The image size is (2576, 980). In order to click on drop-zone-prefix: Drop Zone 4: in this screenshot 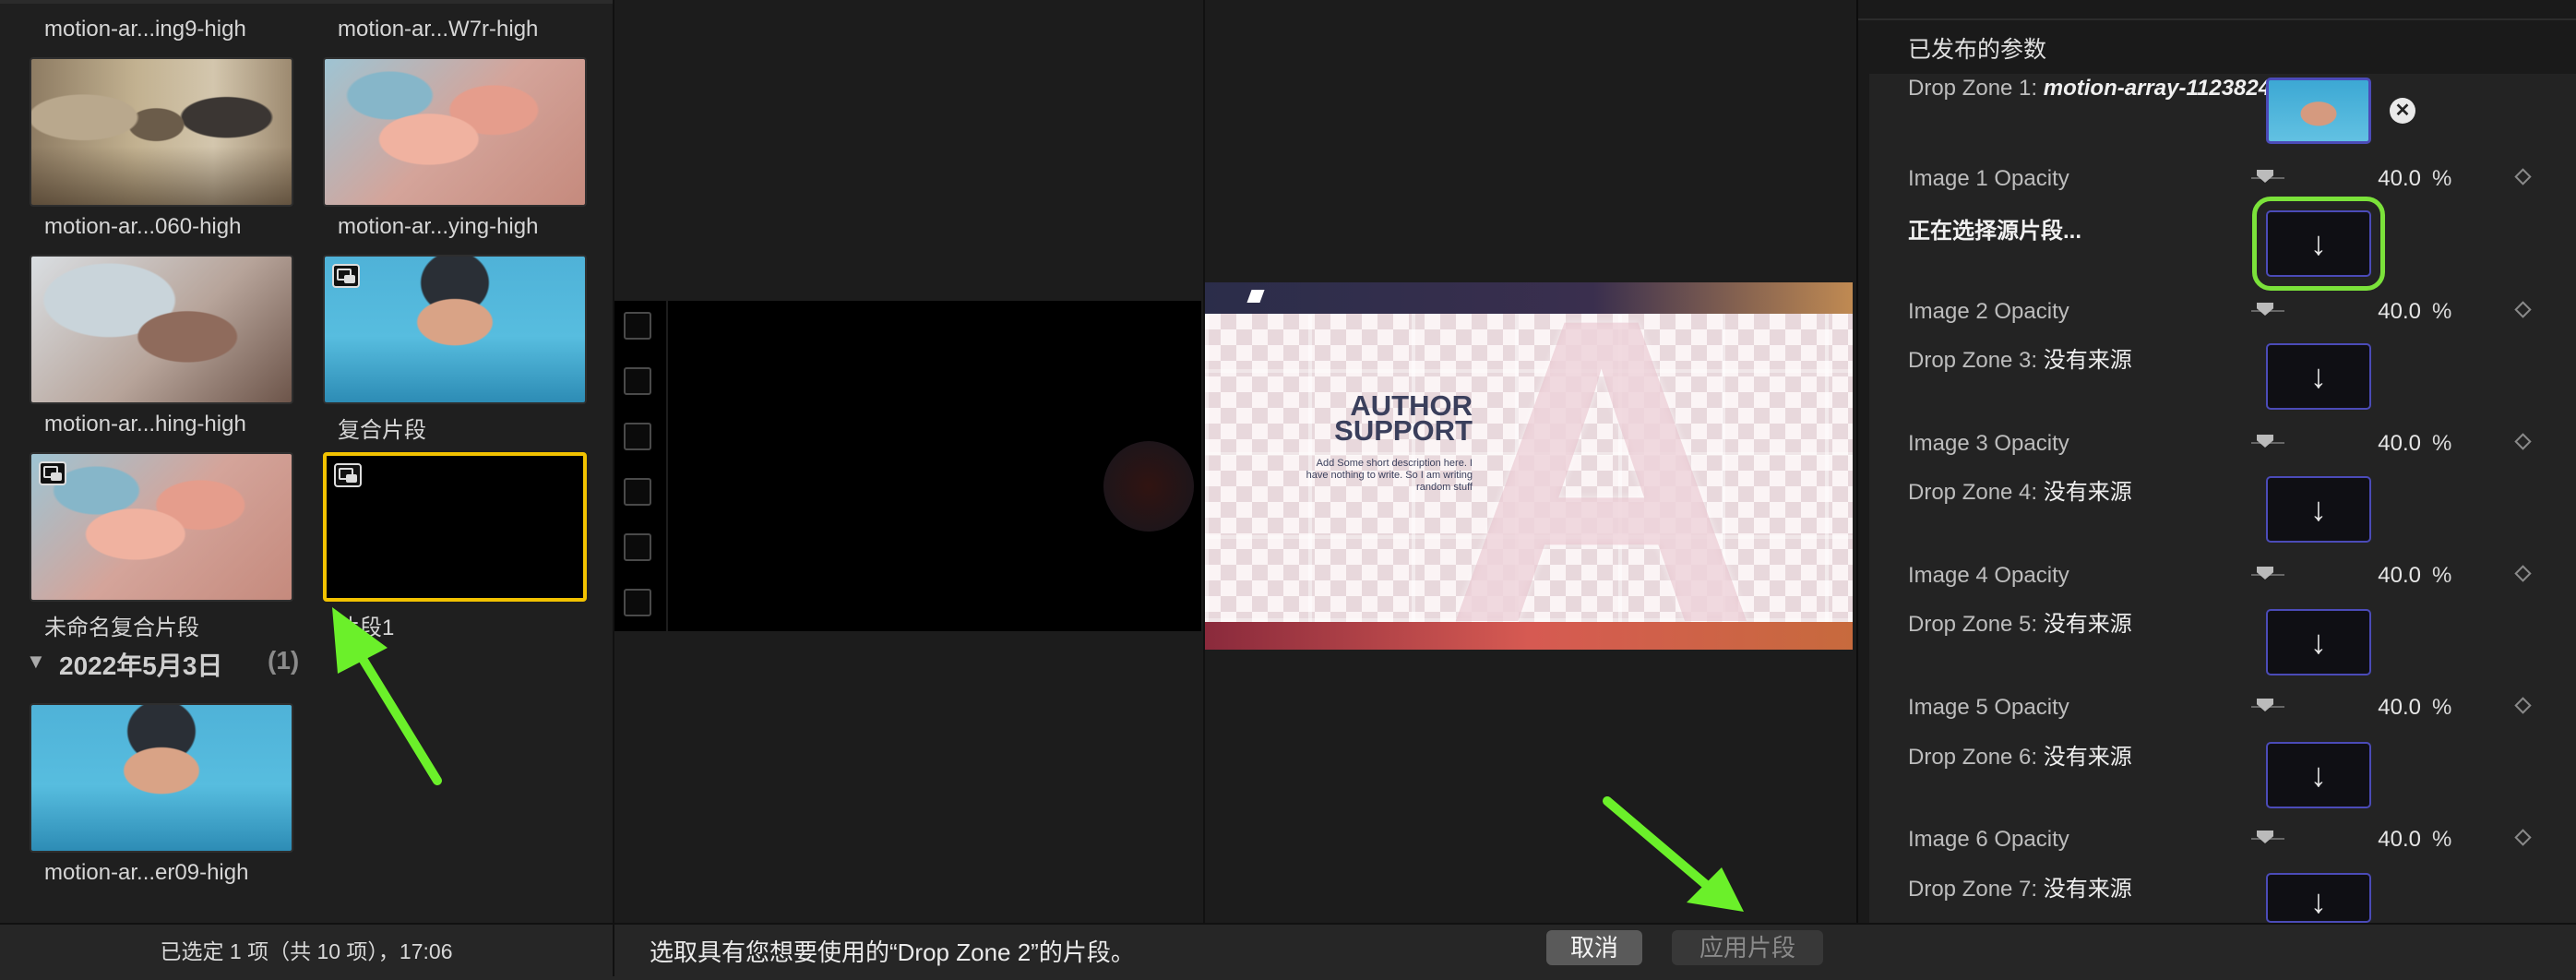, I will do `click(1976, 492)`.